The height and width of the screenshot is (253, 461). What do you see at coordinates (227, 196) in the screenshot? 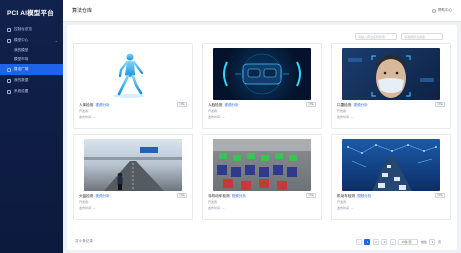
I see `card-title: 非机动车检测 视频分析` at bounding box center [227, 196].